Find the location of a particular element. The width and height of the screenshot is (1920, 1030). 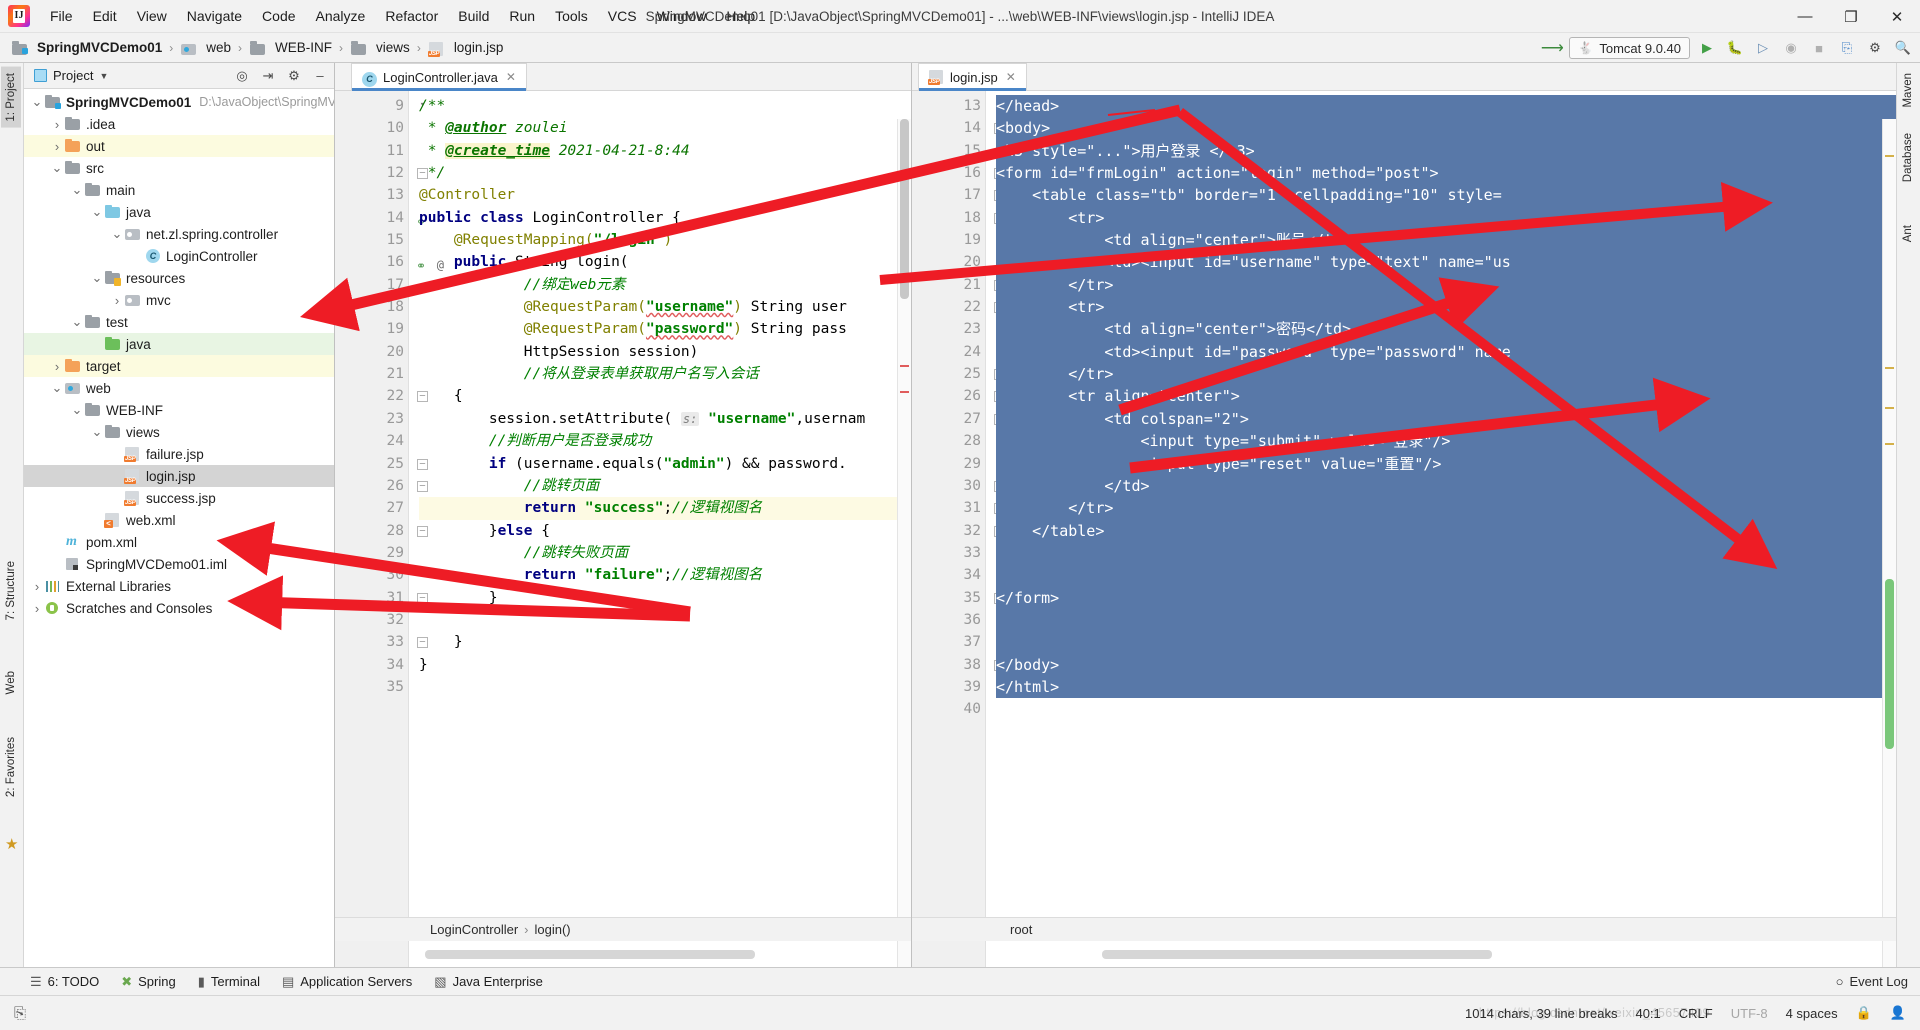

line-number: 32– is located at coordinates (958, 531).